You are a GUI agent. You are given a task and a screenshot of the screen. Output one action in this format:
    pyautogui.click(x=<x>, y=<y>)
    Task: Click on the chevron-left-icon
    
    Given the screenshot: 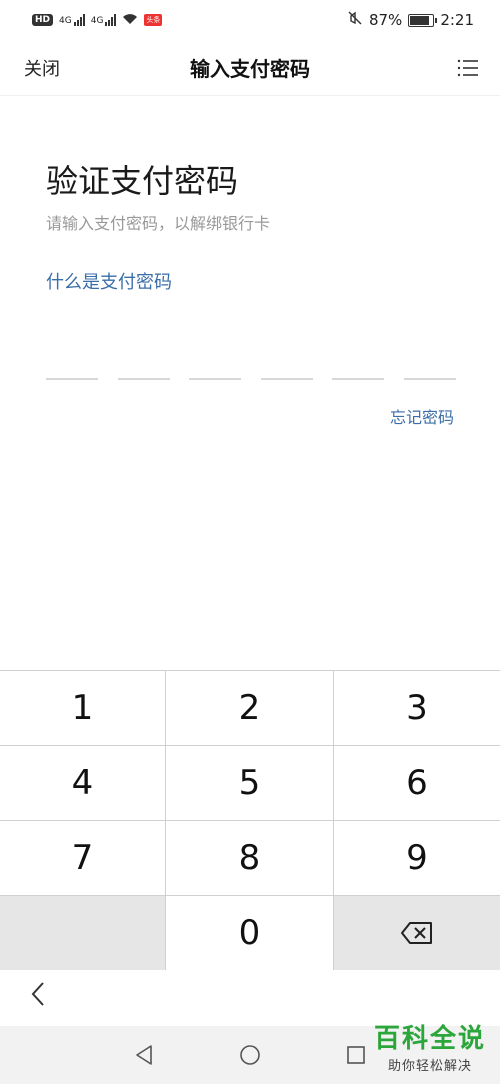 What is the action you would take?
    pyautogui.click(x=38, y=998)
    